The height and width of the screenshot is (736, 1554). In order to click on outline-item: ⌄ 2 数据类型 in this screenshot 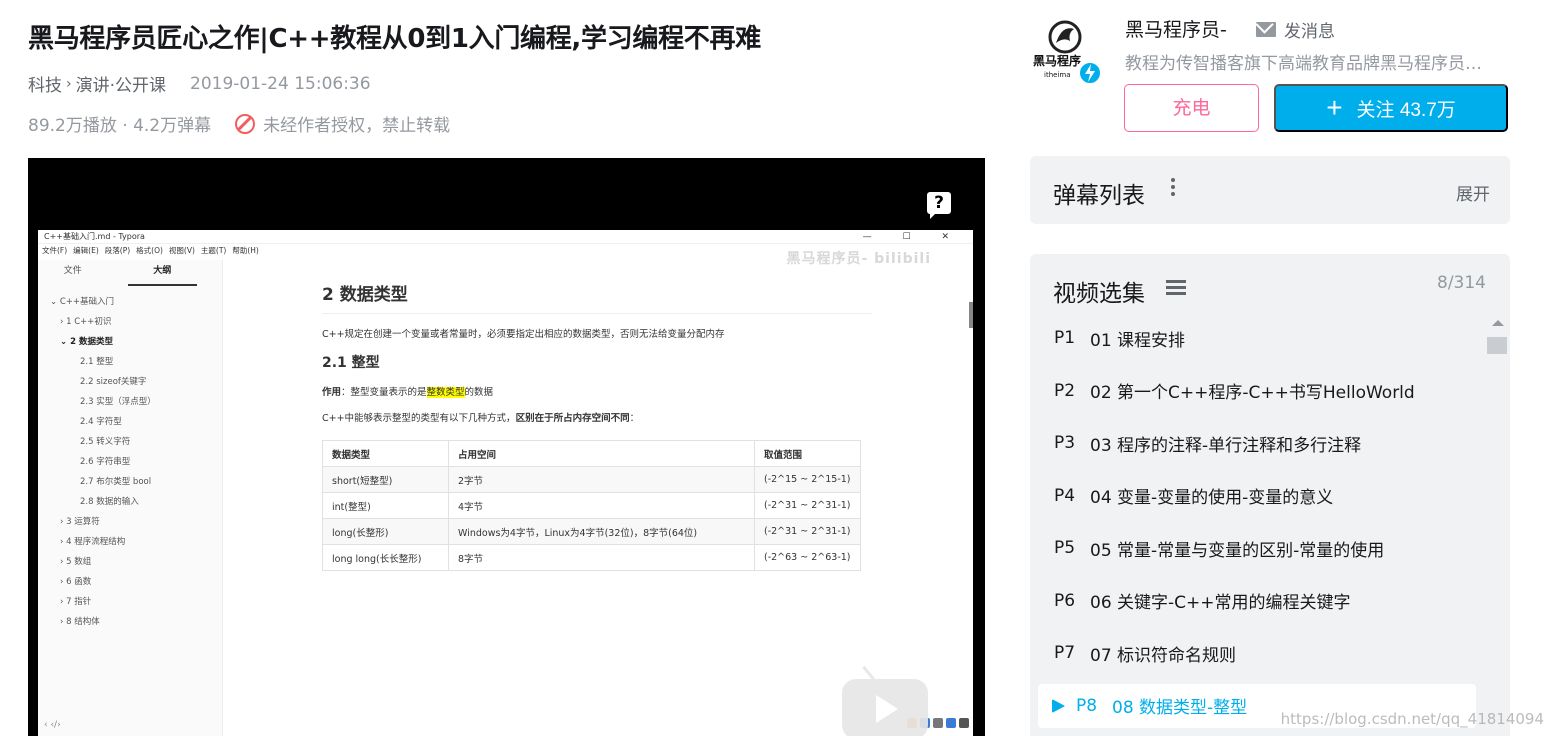, I will do `click(86, 342)`.